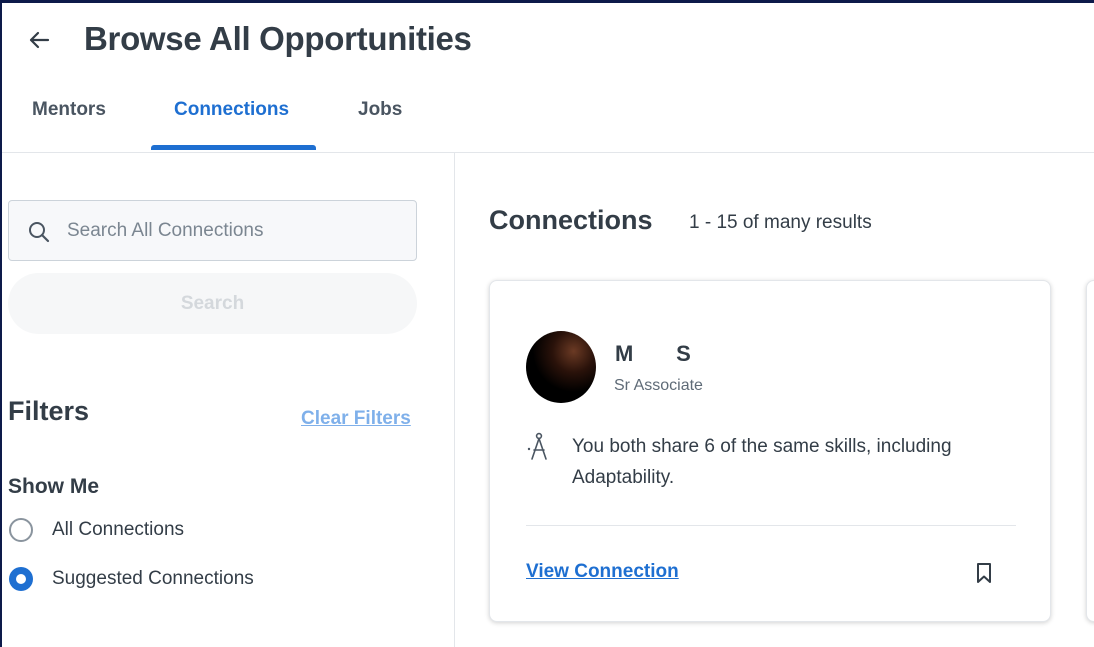 This screenshot has height=647, width=1094. I want to click on avatar, so click(561, 367).